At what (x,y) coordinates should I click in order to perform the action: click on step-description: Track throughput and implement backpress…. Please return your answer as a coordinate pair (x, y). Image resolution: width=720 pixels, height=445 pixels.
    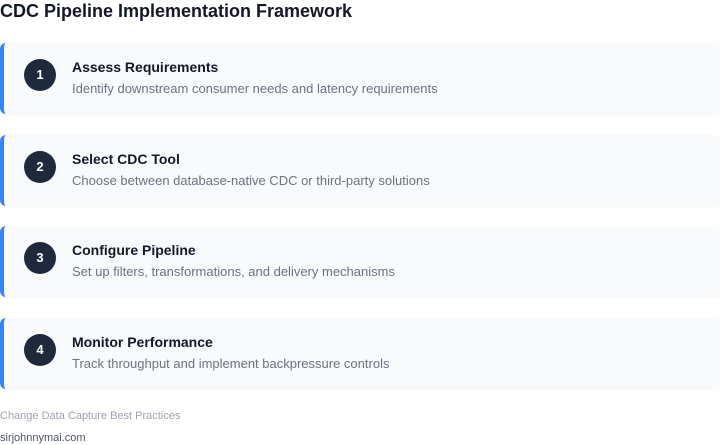
    Looking at the image, I should click on (231, 363).